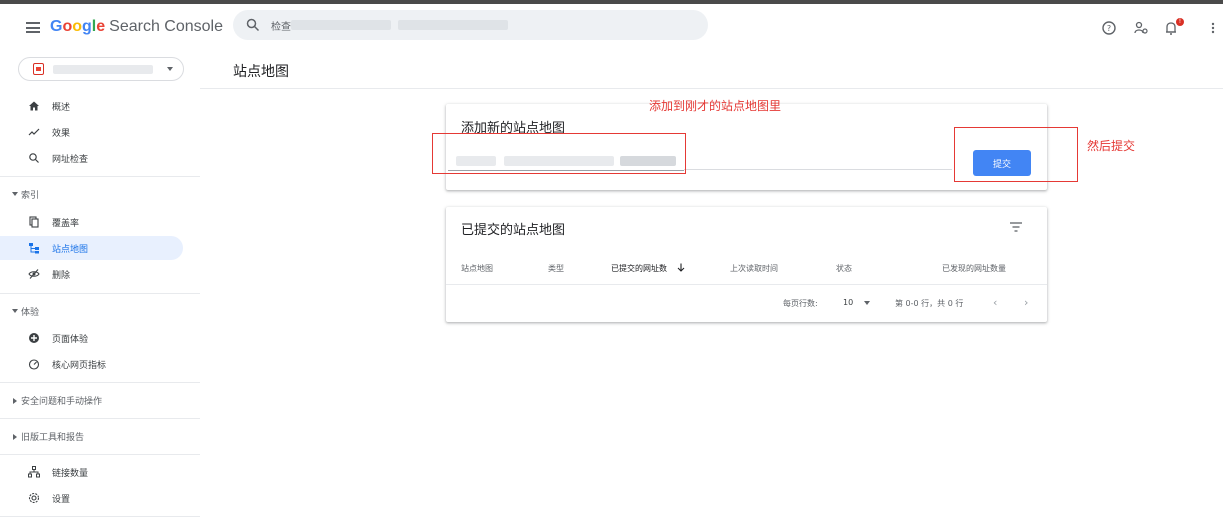  What do you see at coordinates (995, 302) in the screenshot?
I see `previous-page-button: ‹` at bounding box center [995, 302].